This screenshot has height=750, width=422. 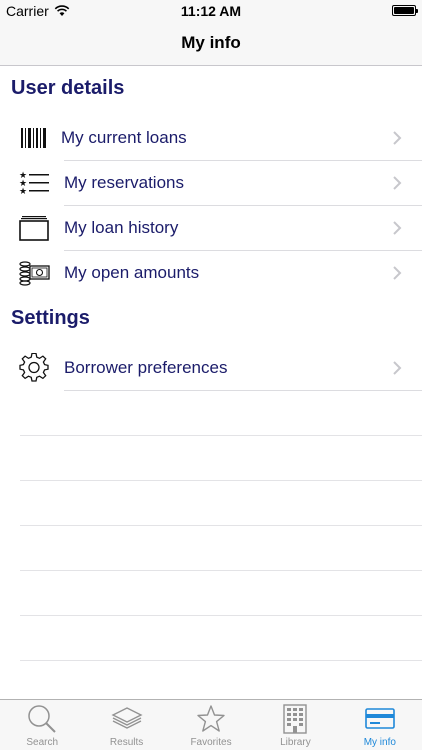 I want to click on tab-library: Library, so click(x=295, y=725).